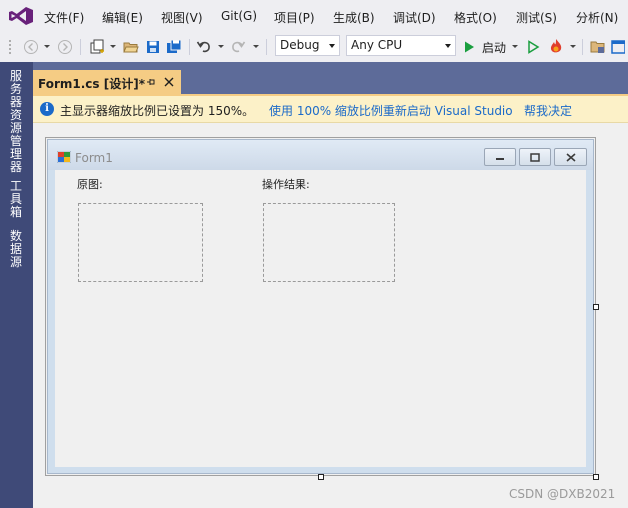 The width and height of the screenshot is (628, 508). Describe the element at coordinates (169, 82) in the screenshot. I see `close-icon` at that location.